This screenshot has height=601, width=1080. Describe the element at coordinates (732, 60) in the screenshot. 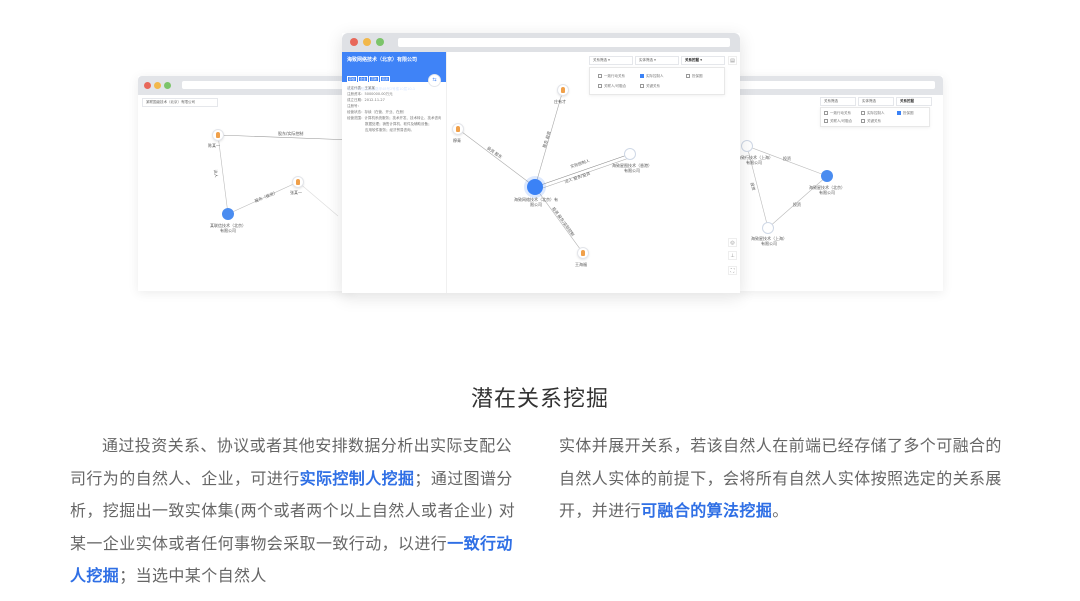

I see `comment-icon: ▤` at that location.